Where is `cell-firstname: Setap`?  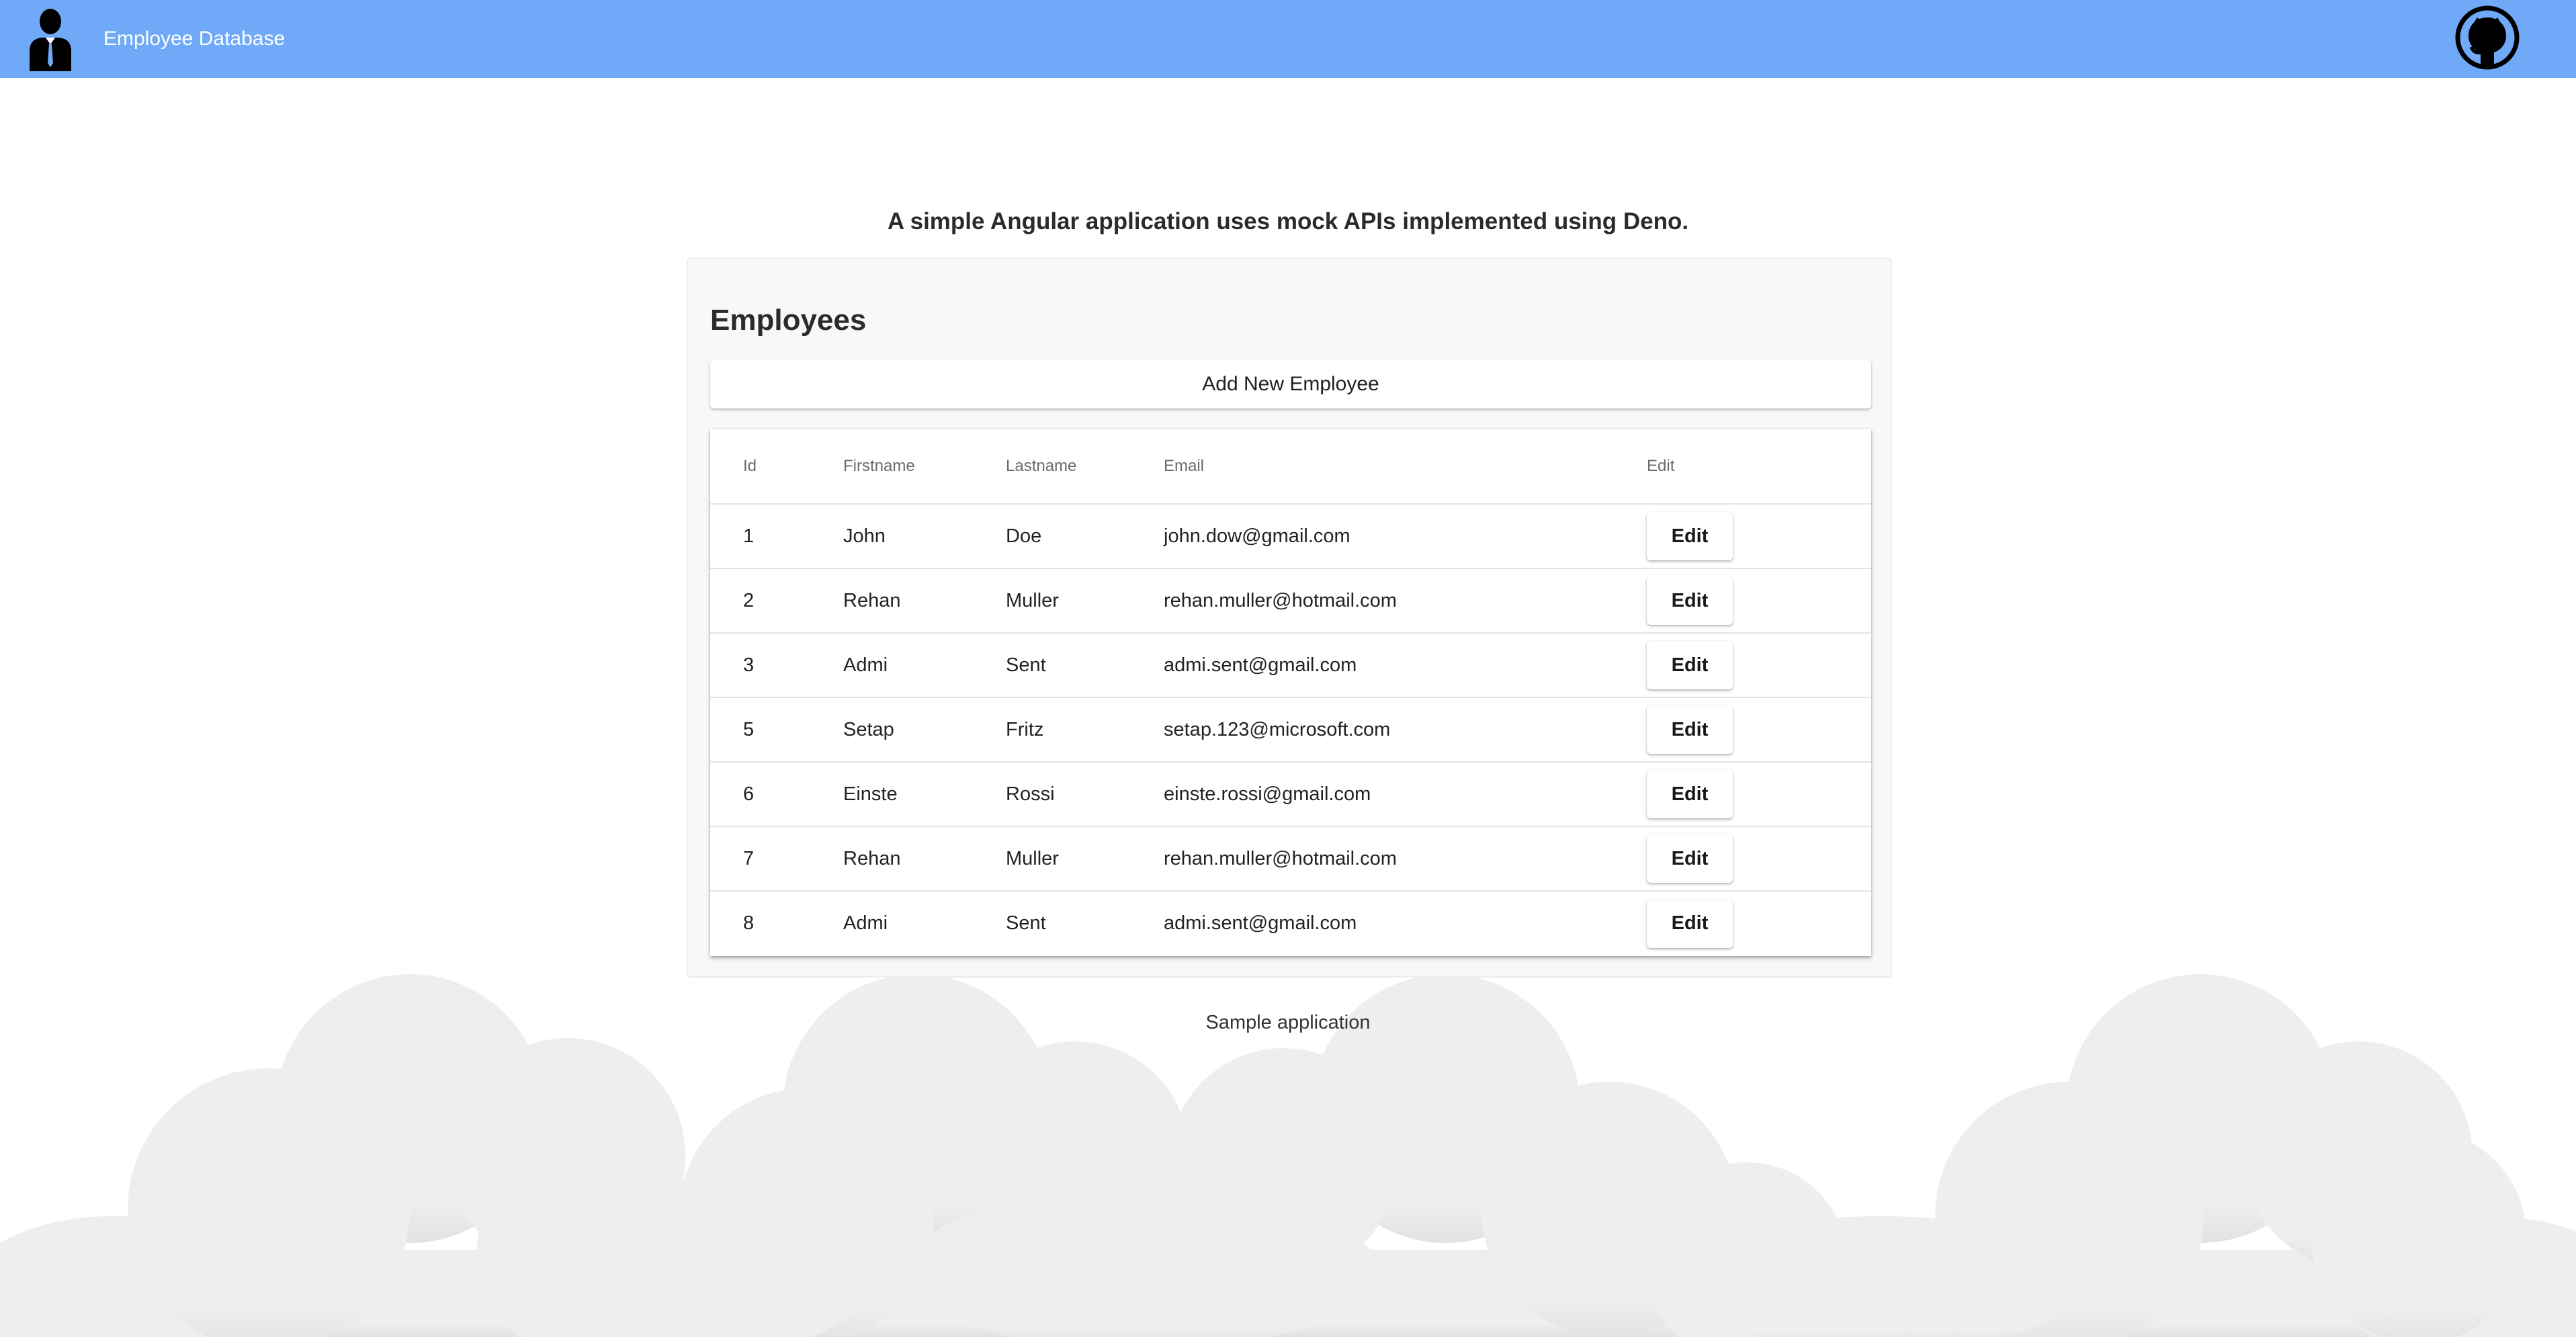
cell-firstname: Setap is located at coordinates (924, 730).